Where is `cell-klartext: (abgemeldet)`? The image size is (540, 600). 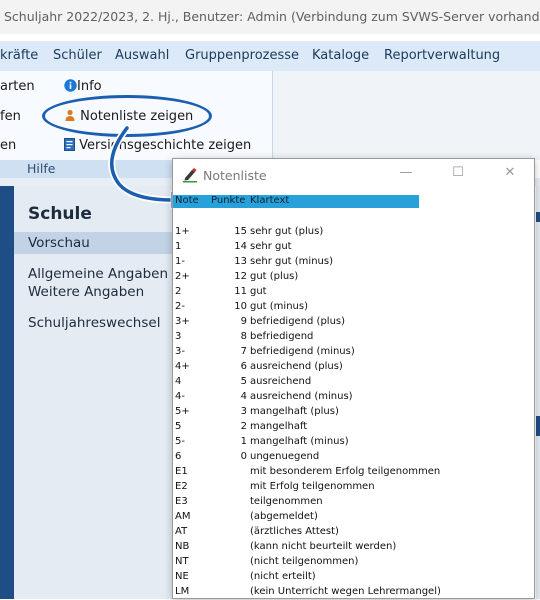 cell-klartext: (abgemeldet) is located at coordinates (284, 516).